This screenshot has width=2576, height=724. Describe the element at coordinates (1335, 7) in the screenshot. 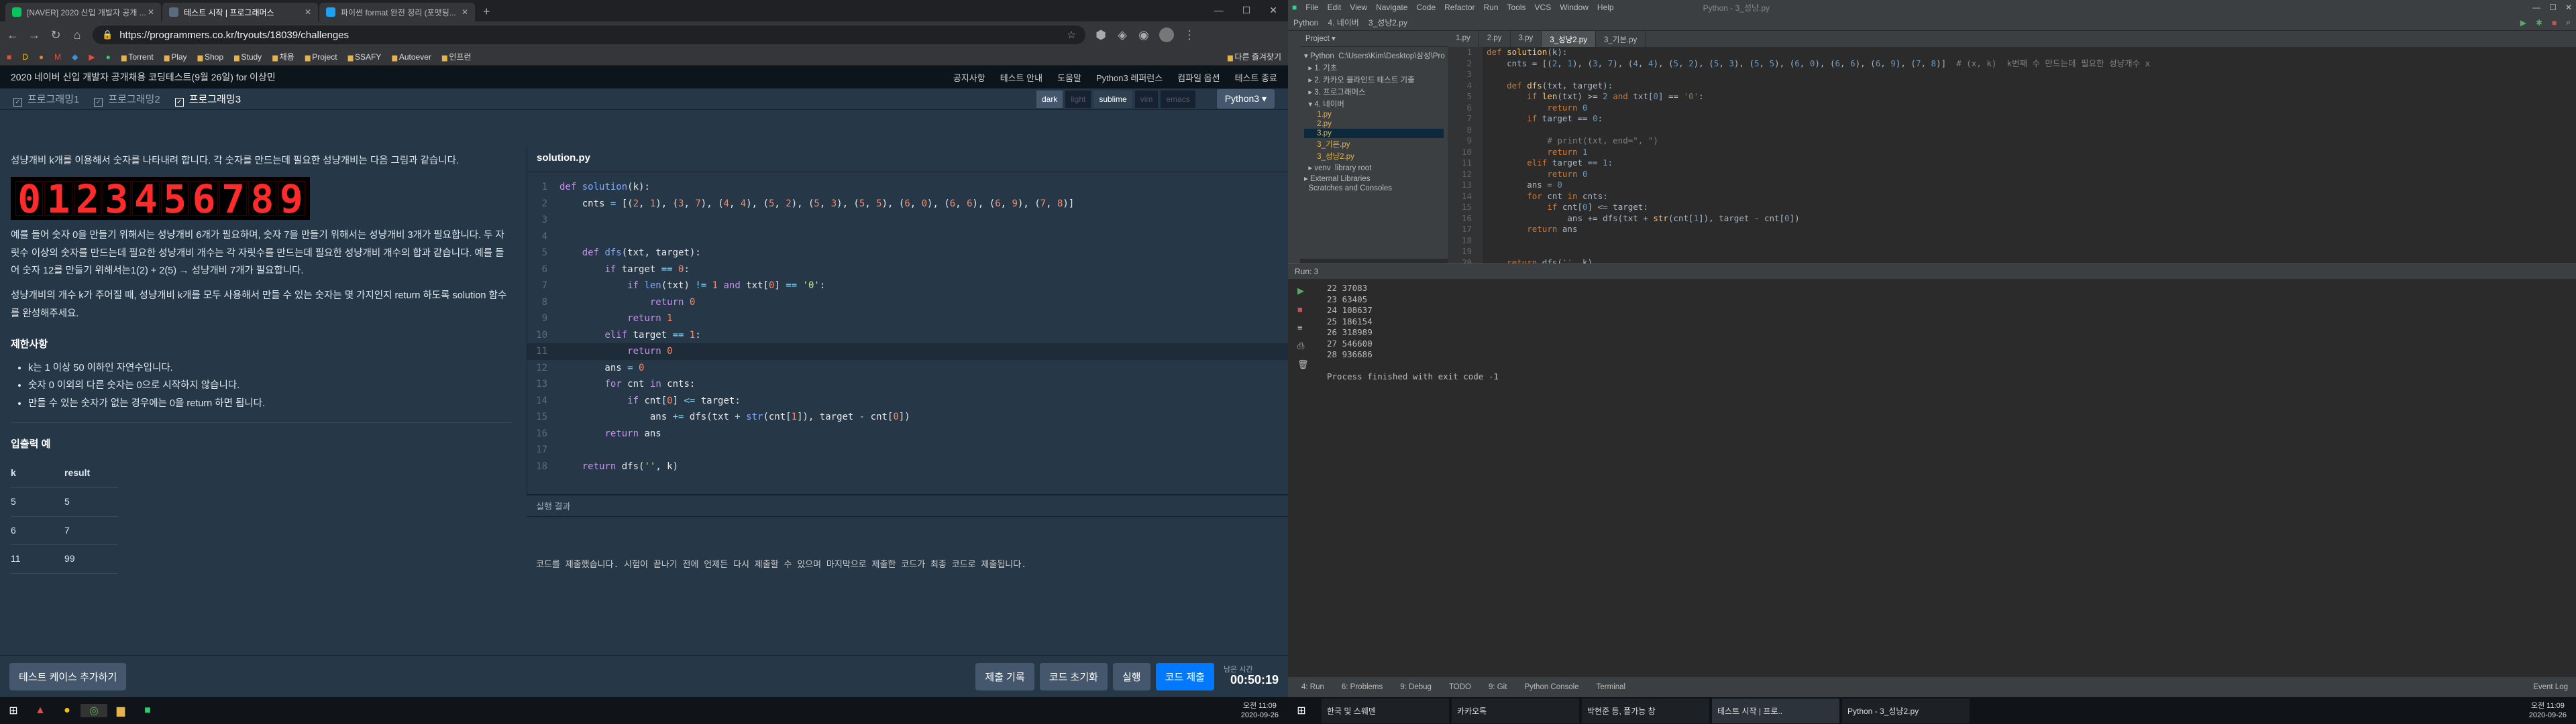

I see `menu-item: Edit` at that location.